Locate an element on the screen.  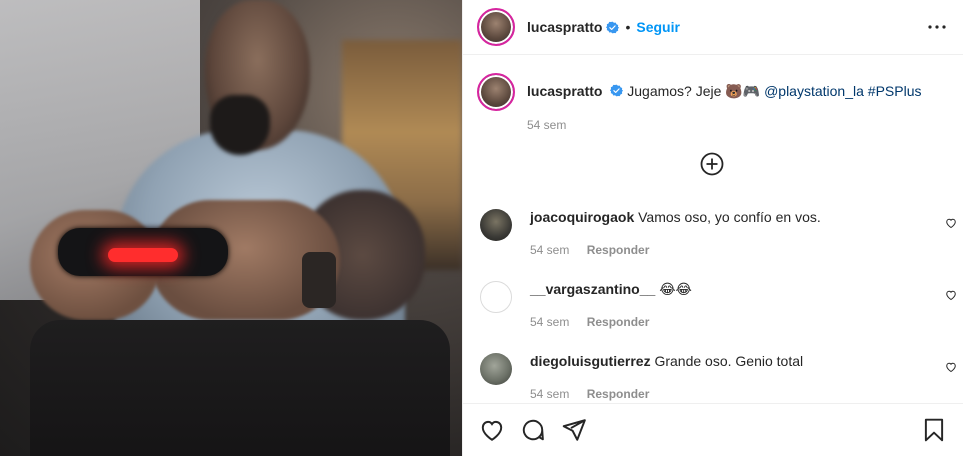
author-username: lucaspratto is located at coordinates (564, 27).